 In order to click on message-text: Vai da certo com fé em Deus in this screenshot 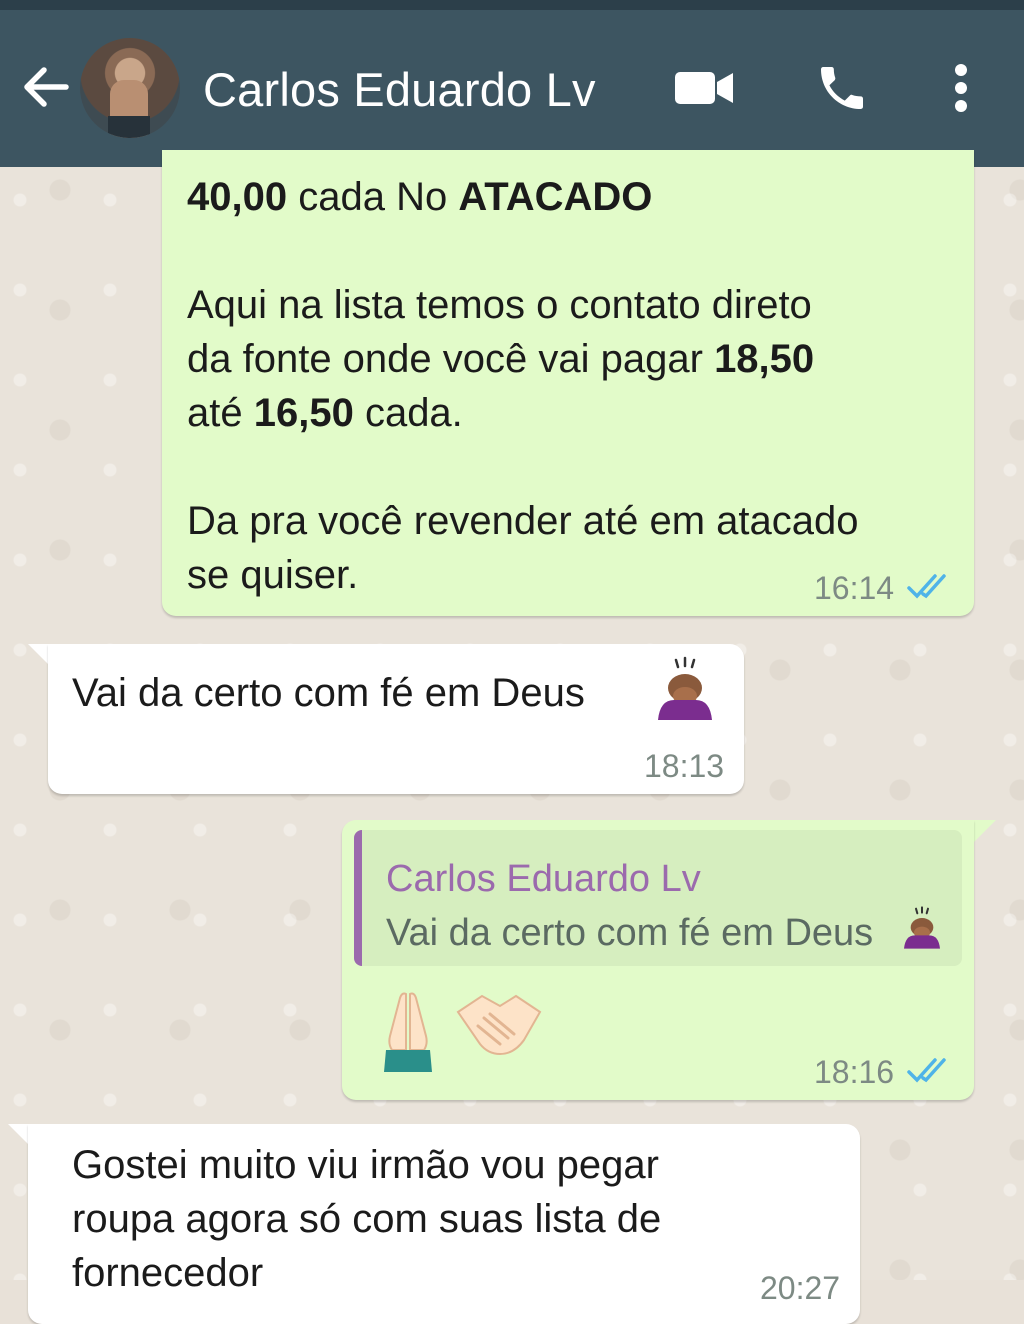, I will do `click(328, 693)`.